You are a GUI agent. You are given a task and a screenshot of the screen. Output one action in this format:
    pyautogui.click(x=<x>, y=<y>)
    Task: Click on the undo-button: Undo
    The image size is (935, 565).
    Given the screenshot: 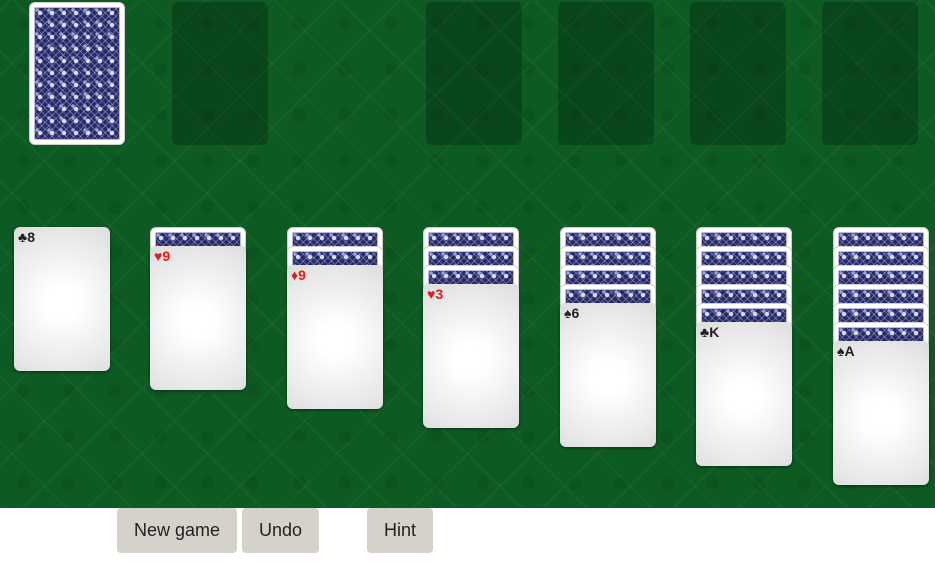 What is the action you would take?
    pyautogui.click(x=280, y=530)
    